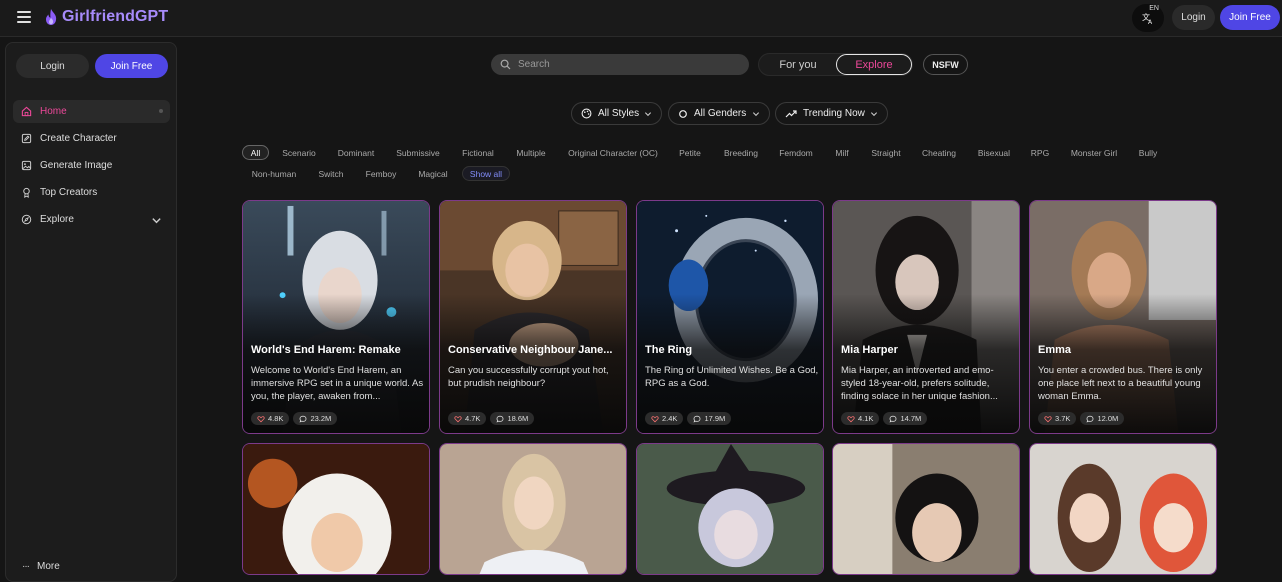  Describe the element at coordinates (791, 113) in the screenshot. I see `trending-icon` at that location.